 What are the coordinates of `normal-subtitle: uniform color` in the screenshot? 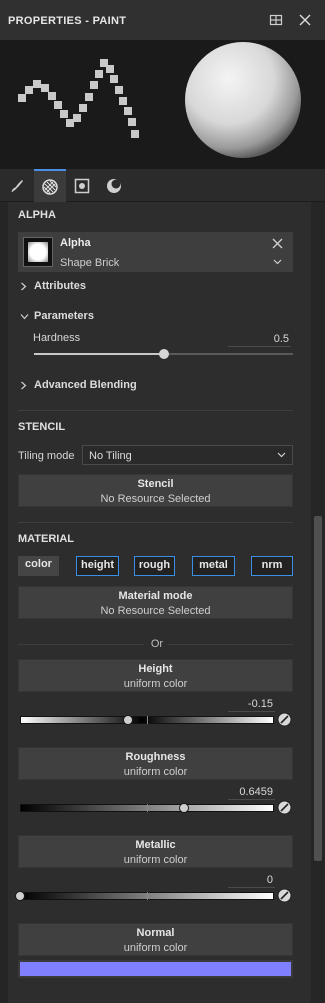 It's located at (155, 948).